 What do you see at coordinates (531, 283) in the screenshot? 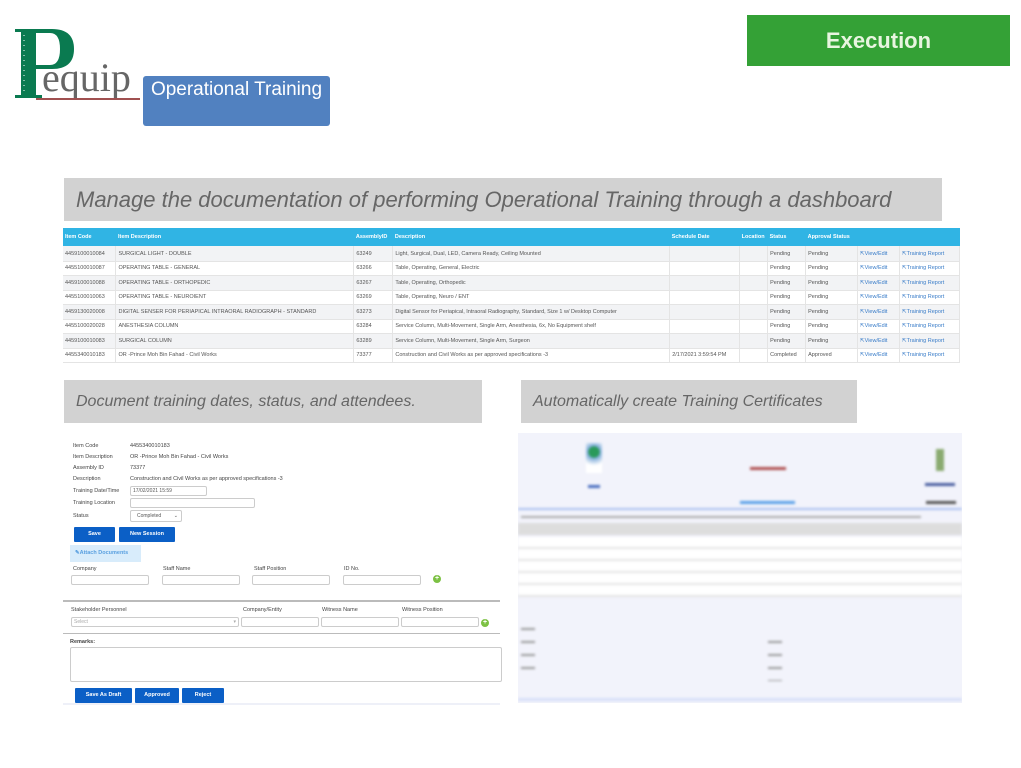
I see `table-cell: Table, Operating, Orthopedic` at bounding box center [531, 283].